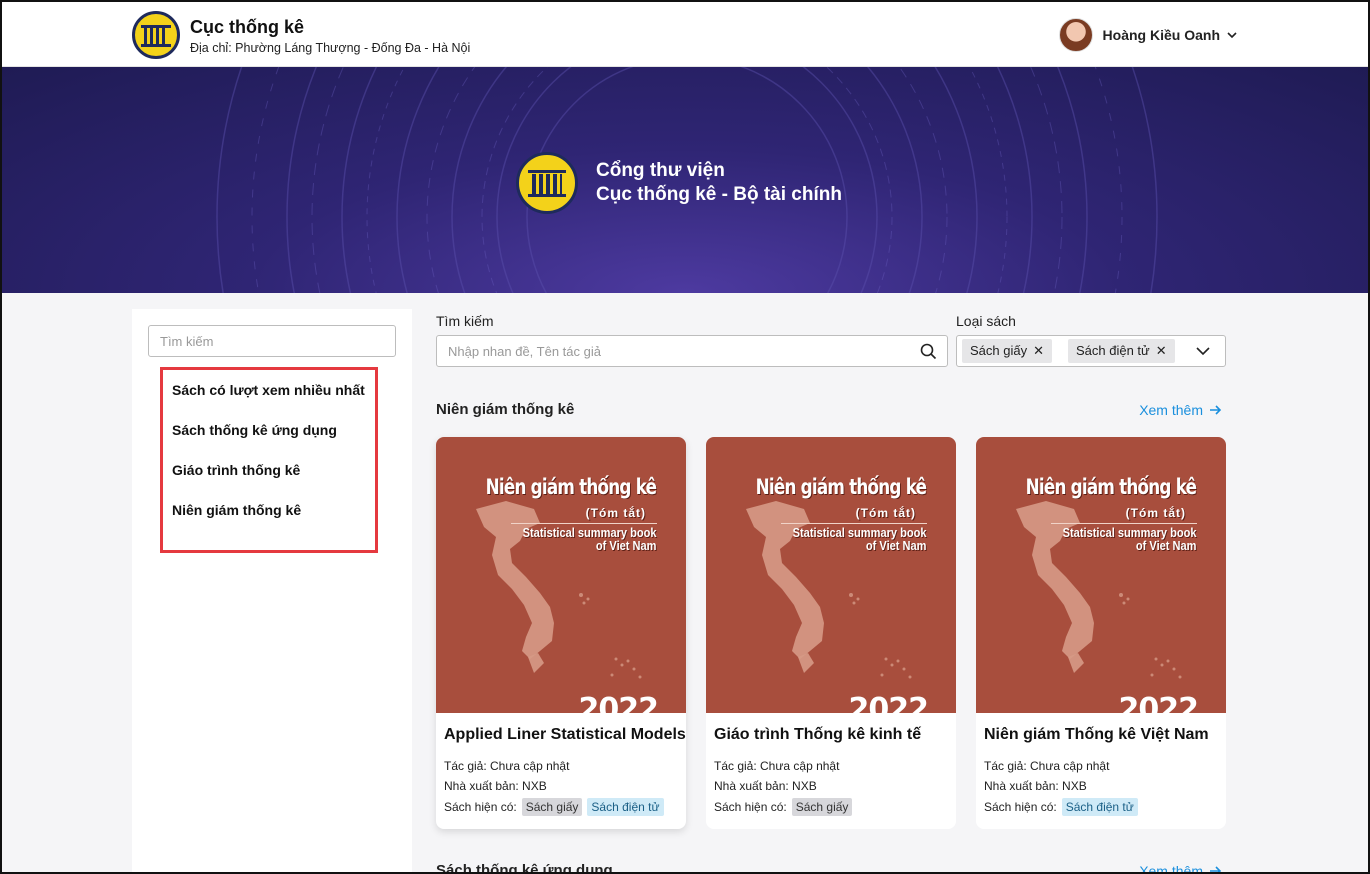 The image size is (1370, 874). What do you see at coordinates (660, 170) in the screenshot?
I see `banner-title-line1: Cổng thư viện` at bounding box center [660, 170].